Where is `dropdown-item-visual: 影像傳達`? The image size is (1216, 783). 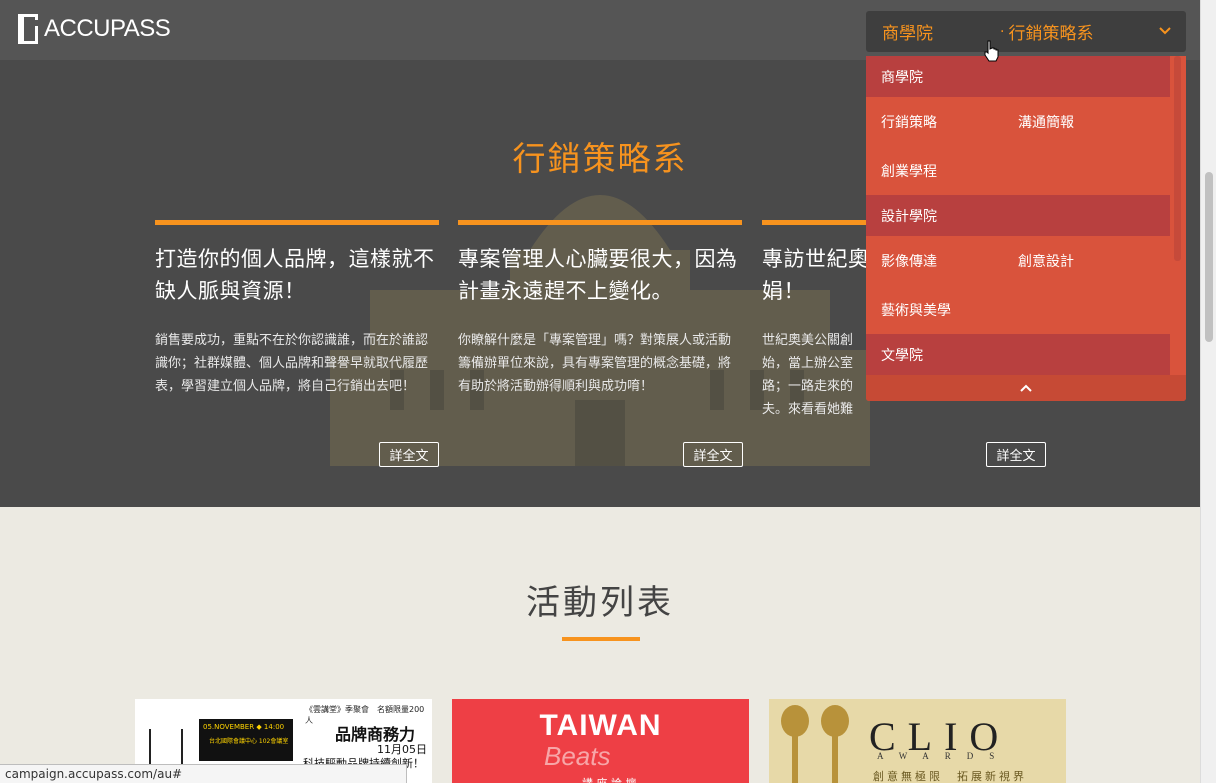 dropdown-item-visual: 影像傳達 is located at coordinates (949, 261).